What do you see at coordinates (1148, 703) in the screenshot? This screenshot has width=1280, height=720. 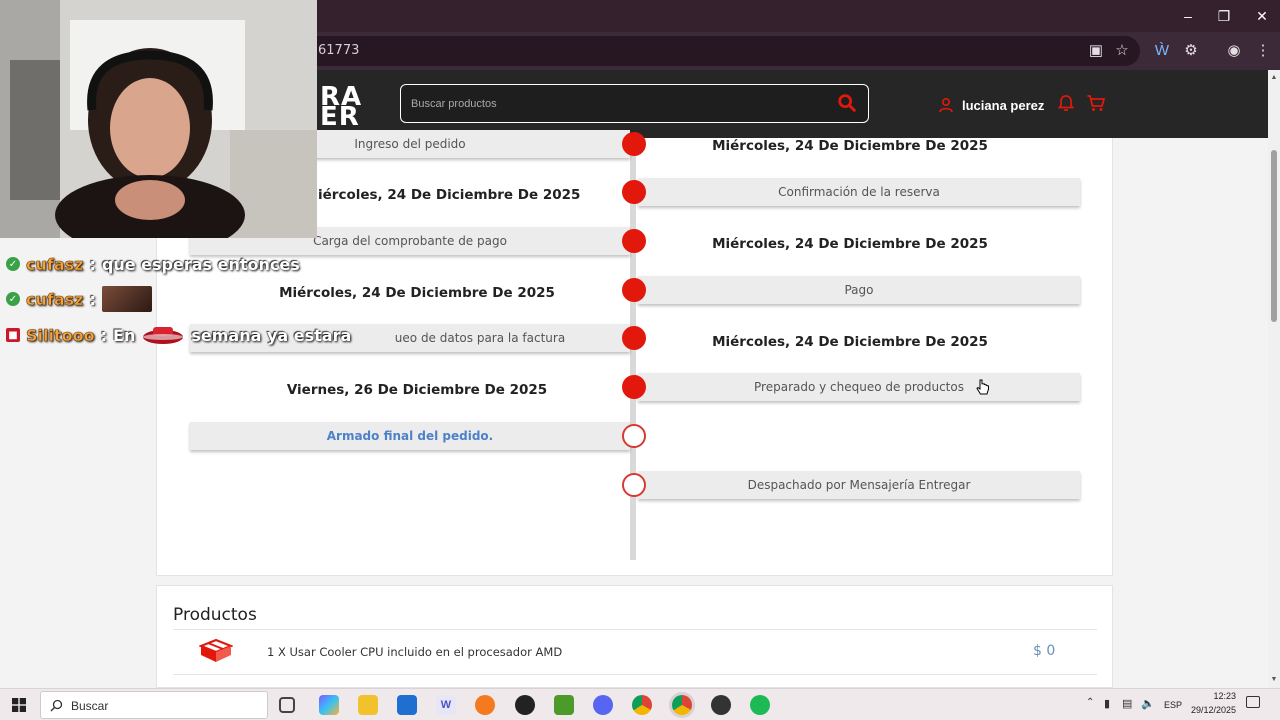 I see `volume-icon: 🔈` at bounding box center [1148, 703].